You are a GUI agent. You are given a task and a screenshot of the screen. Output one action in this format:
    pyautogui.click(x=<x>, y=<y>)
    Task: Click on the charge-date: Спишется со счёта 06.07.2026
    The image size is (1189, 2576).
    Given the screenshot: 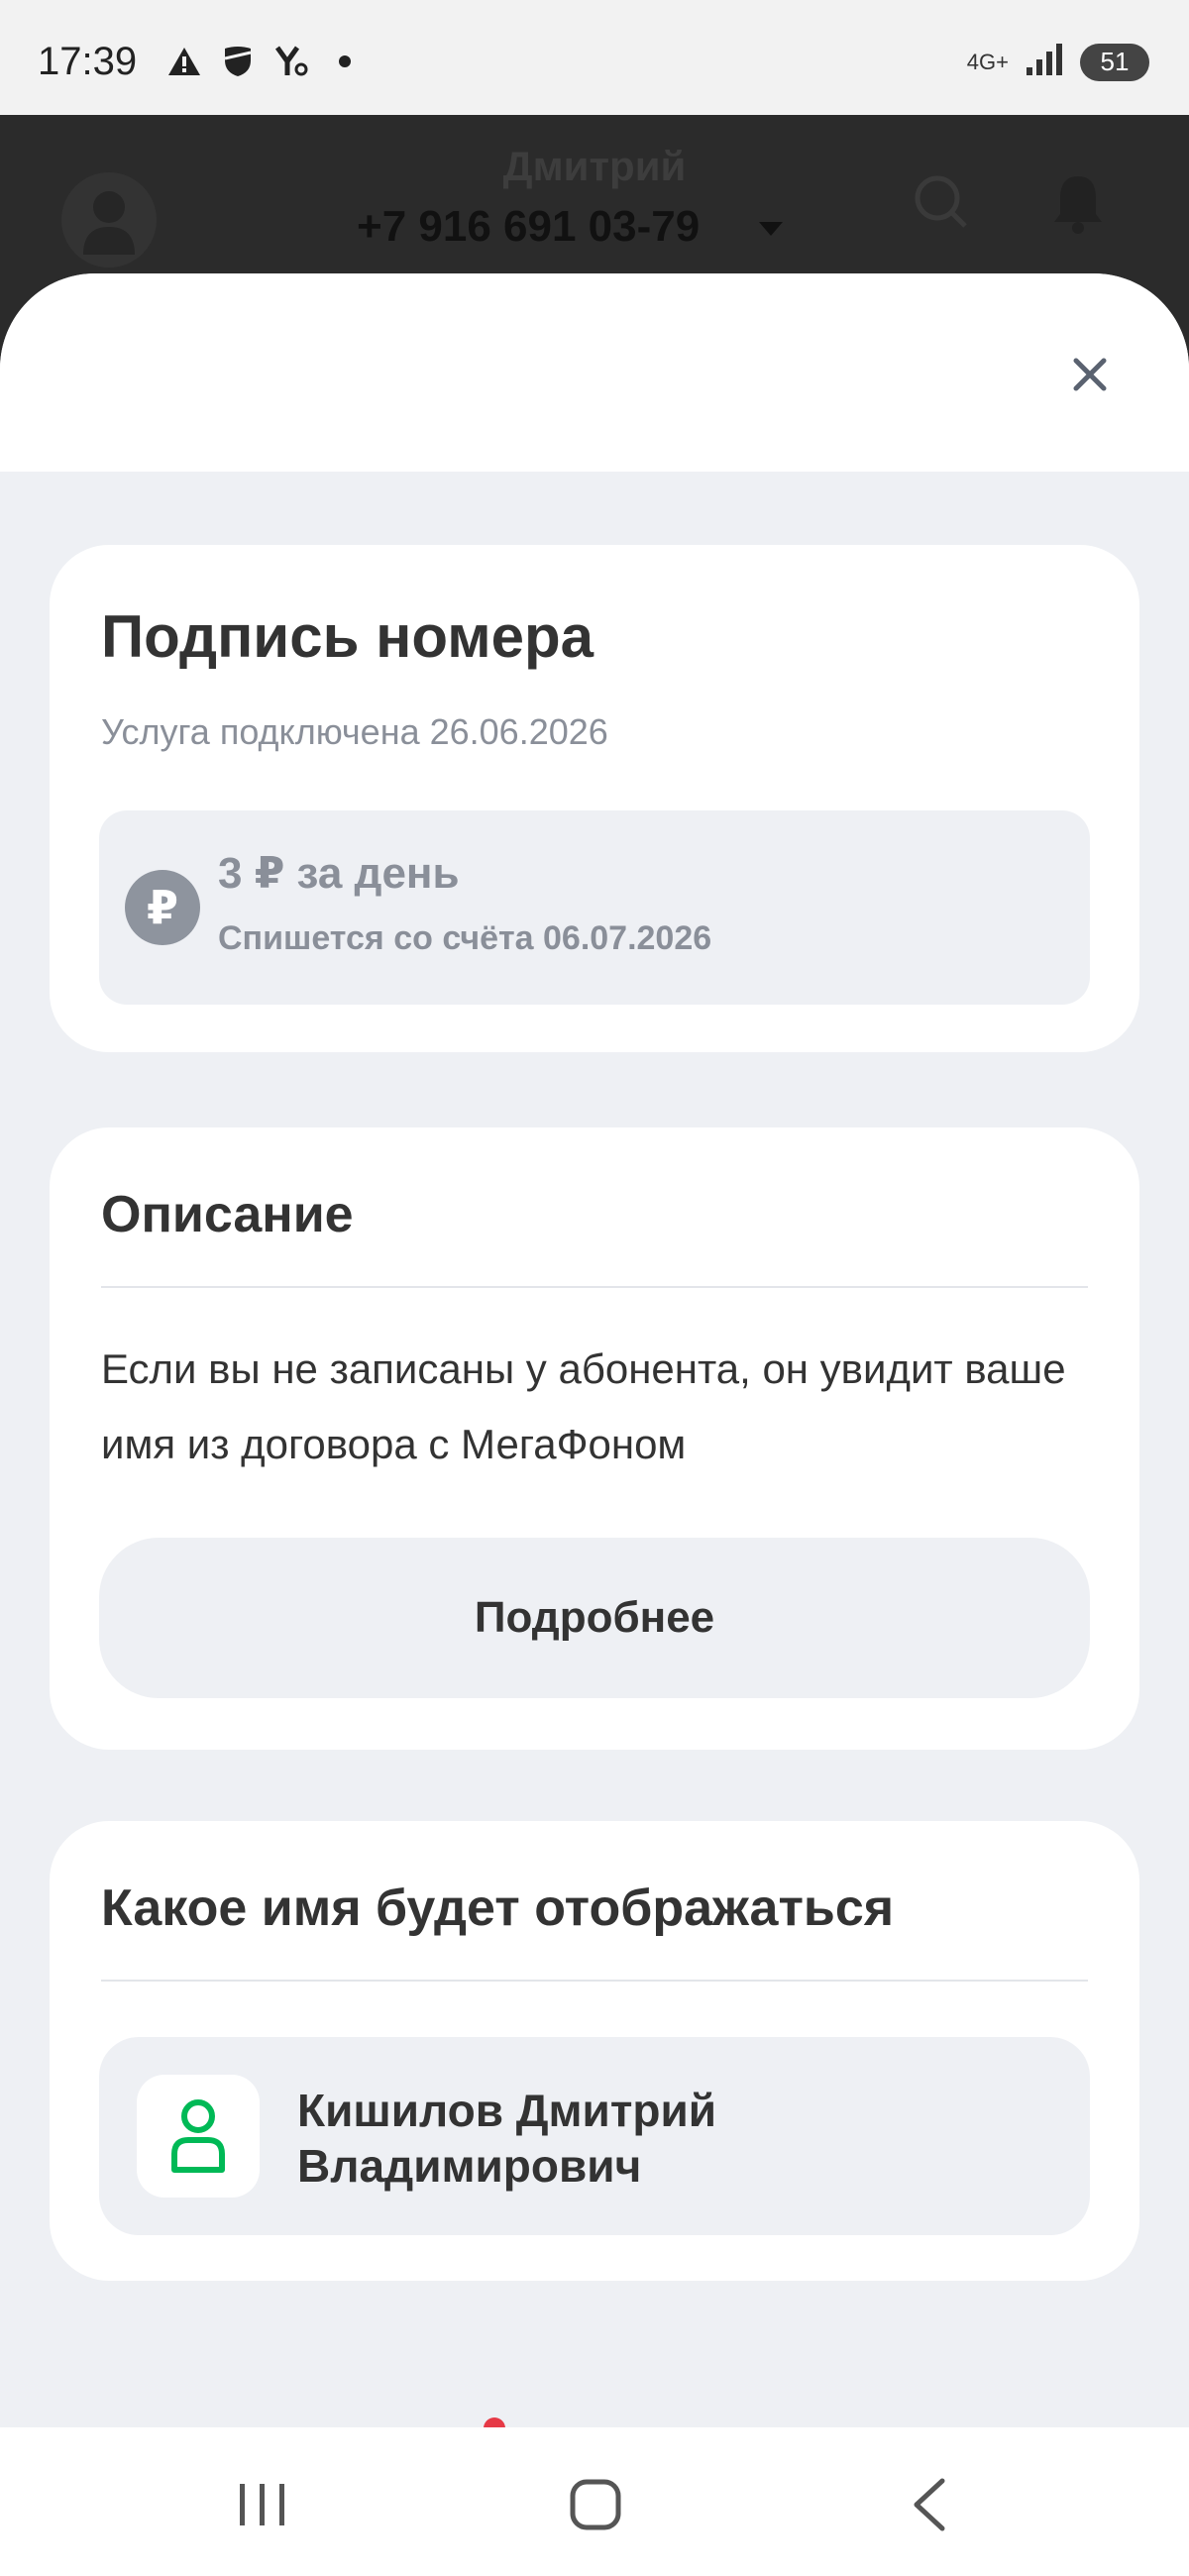 What is the action you would take?
    pyautogui.click(x=465, y=938)
    